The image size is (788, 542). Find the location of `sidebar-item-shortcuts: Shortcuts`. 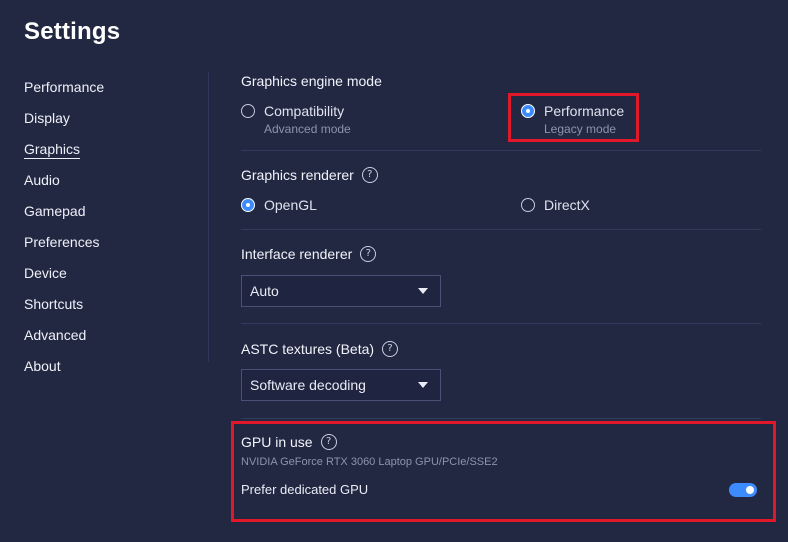

sidebar-item-shortcuts: Shortcuts is located at coordinates (109, 310).